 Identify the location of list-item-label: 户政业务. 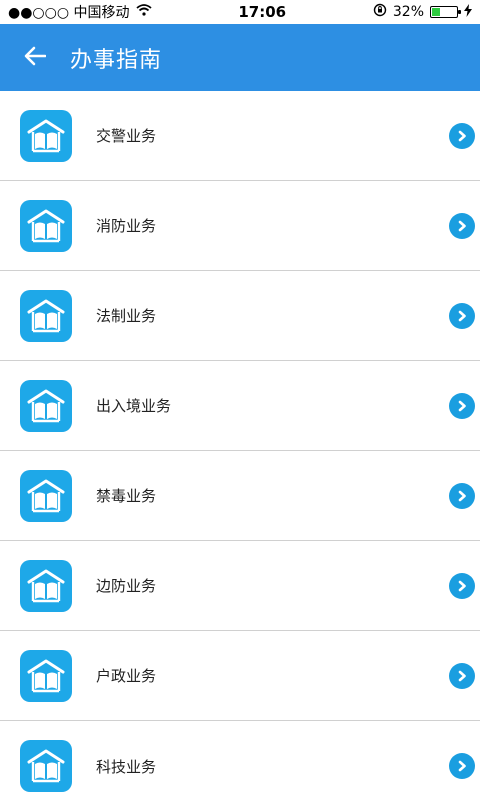
(126, 676).